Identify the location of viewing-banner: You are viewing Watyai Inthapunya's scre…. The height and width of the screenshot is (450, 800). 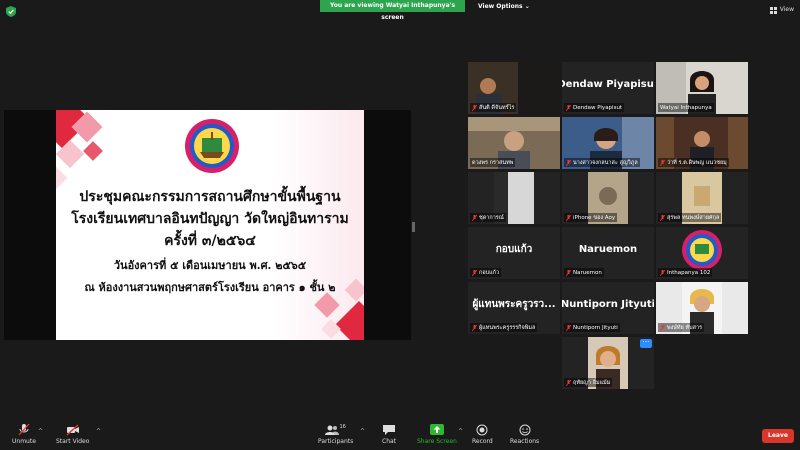
(392, 10).